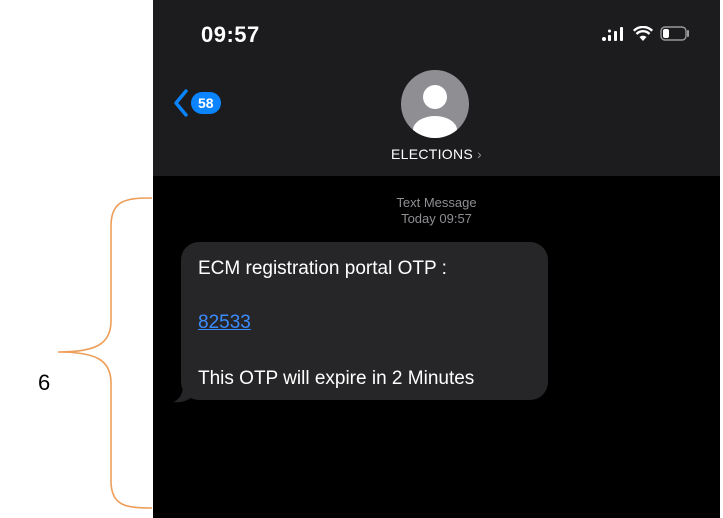  What do you see at coordinates (435, 111) in the screenshot?
I see `person-icon` at bounding box center [435, 111].